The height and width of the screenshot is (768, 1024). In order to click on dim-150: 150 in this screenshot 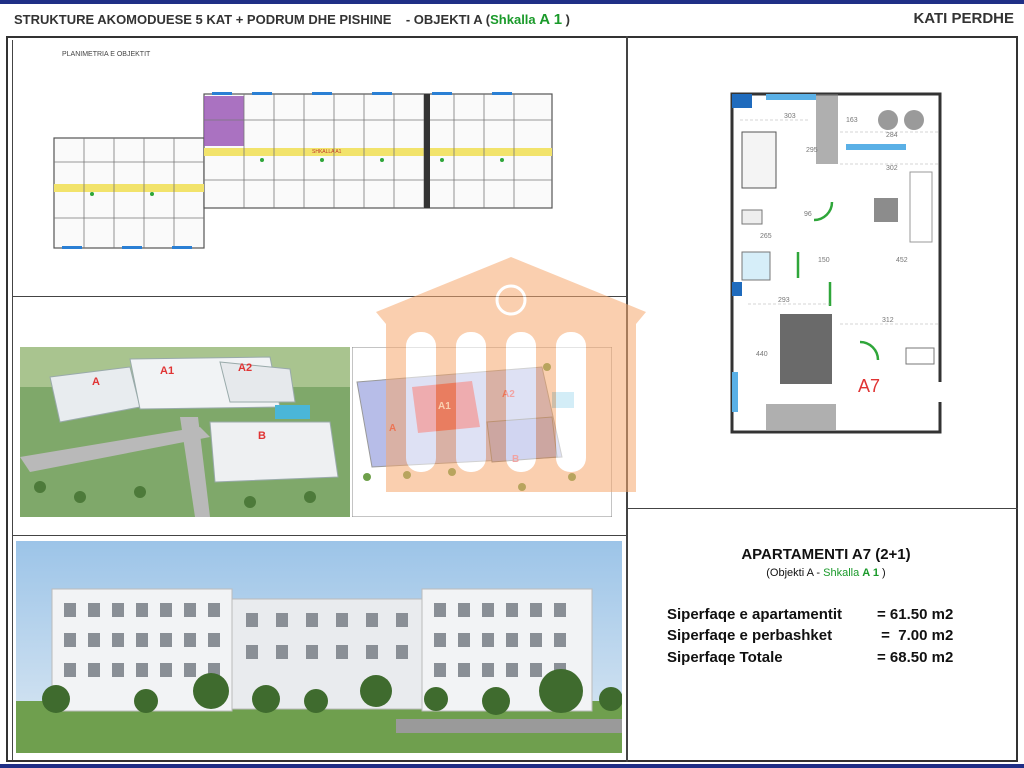, I will do `click(824, 260)`.